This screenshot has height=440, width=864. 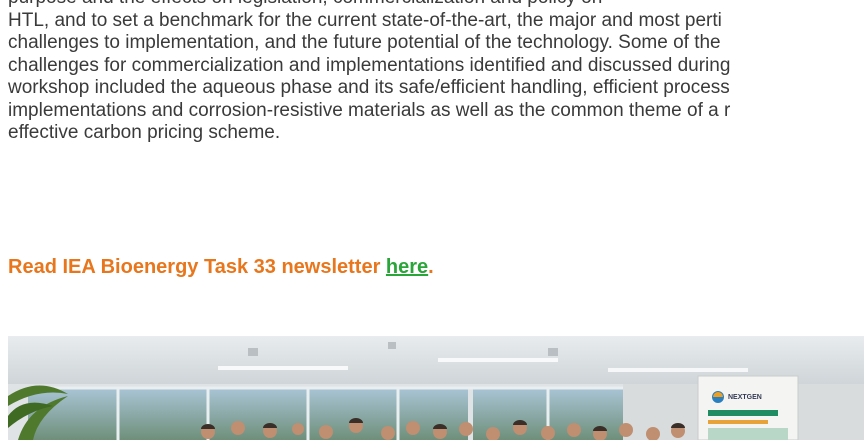 I want to click on newsletter-callout-suffix: ., so click(x=431, y=267).